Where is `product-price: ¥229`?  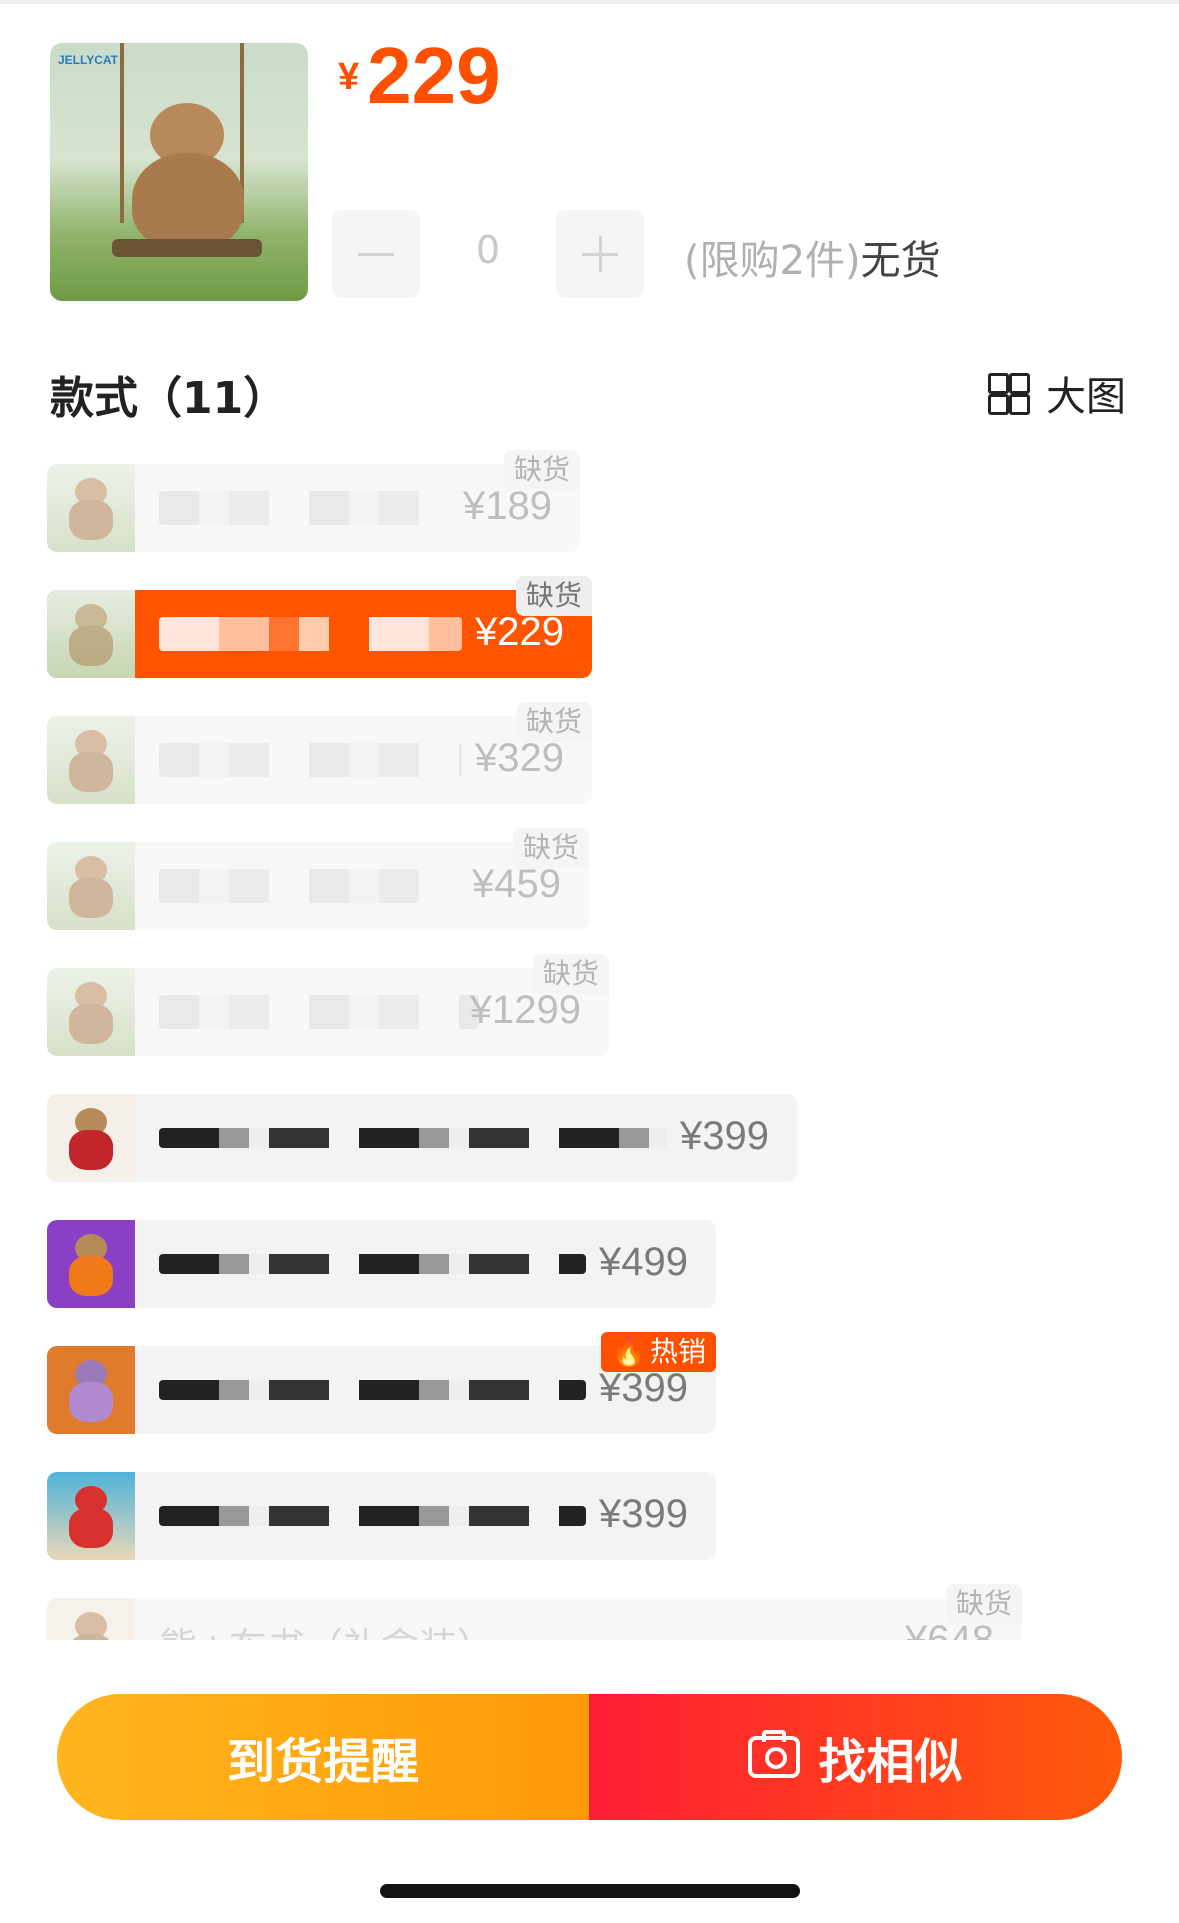 product-price: ¥229 is located at coordinates (419, 76).